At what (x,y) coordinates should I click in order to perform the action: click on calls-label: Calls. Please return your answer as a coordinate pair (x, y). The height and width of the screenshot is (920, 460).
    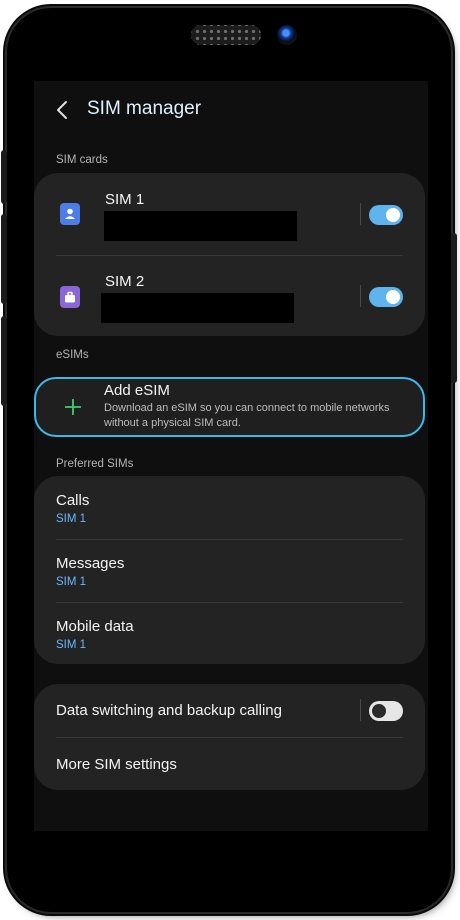
    Looking at the image, I should click on (73, 500).